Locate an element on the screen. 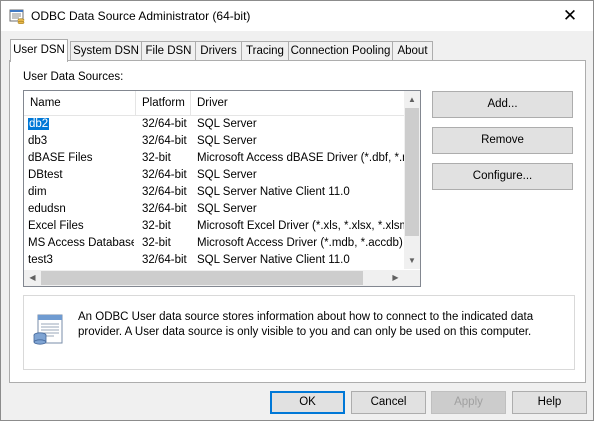  vertical-scroll-thumb is located at coordinates (412, 172).